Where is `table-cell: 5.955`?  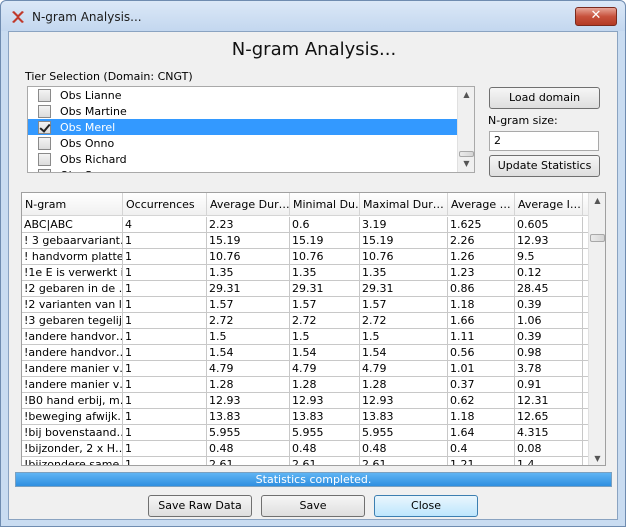
table-cell: 5.955 is located at coordinates (248, 433).